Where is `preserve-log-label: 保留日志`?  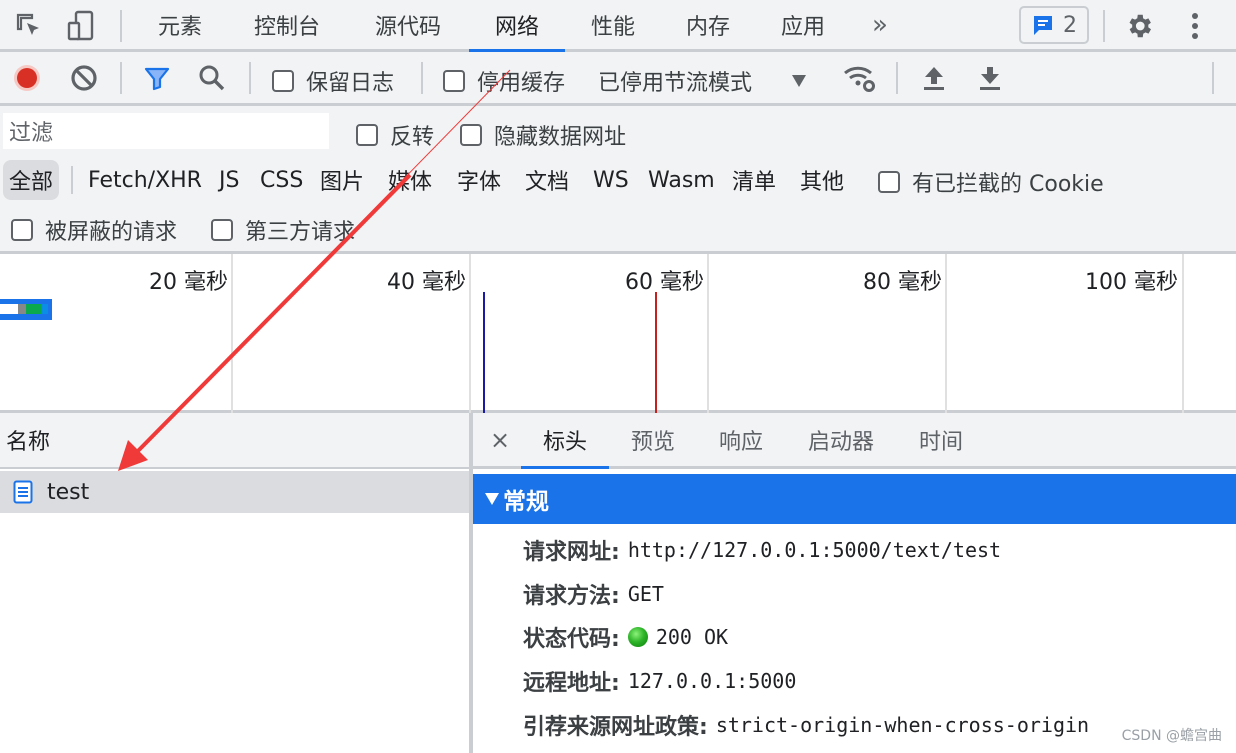
preserve-log-label: 保留日志 is located at coordinates (350, 83).